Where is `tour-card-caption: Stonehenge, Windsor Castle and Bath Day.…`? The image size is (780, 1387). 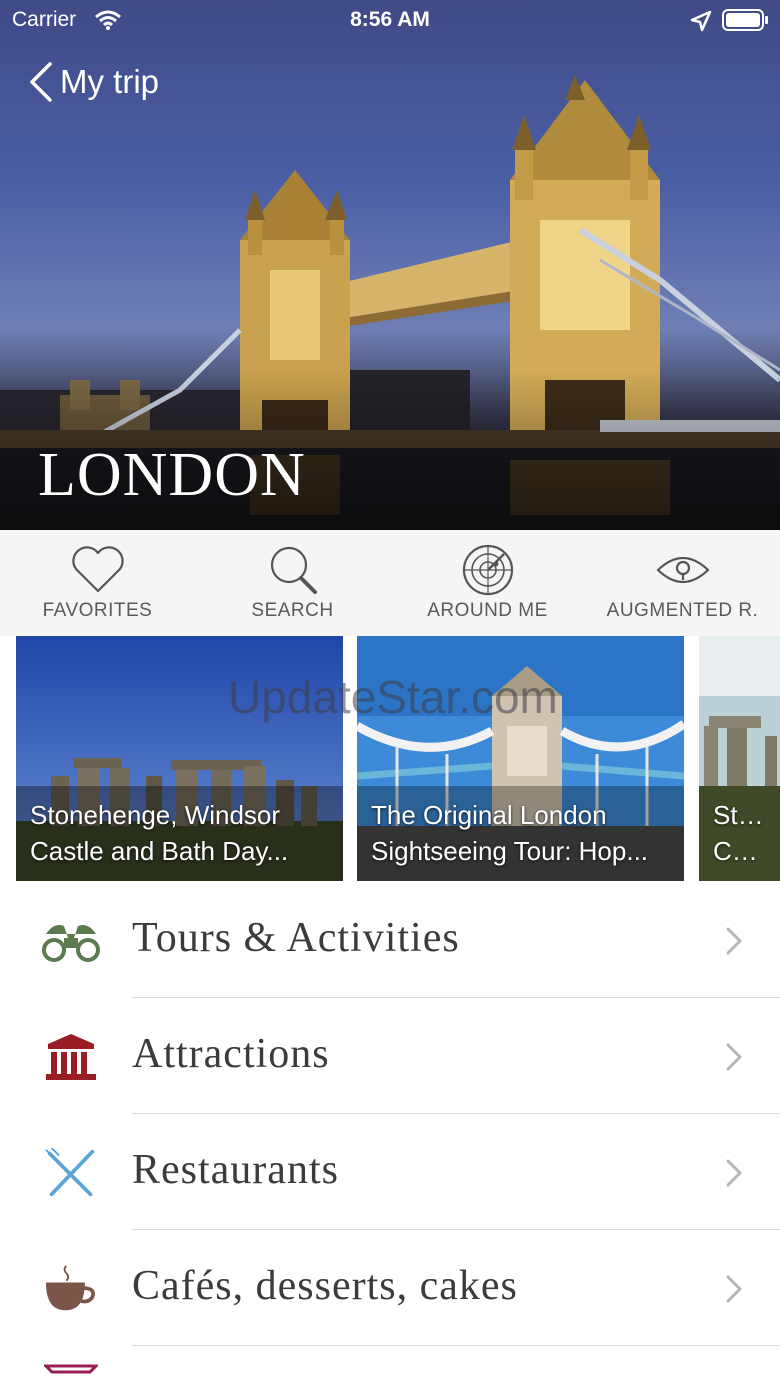
tour-card-caption: Stonehenge, Windsor Castle and Bath Day.… is located at coordinates (181, 833).